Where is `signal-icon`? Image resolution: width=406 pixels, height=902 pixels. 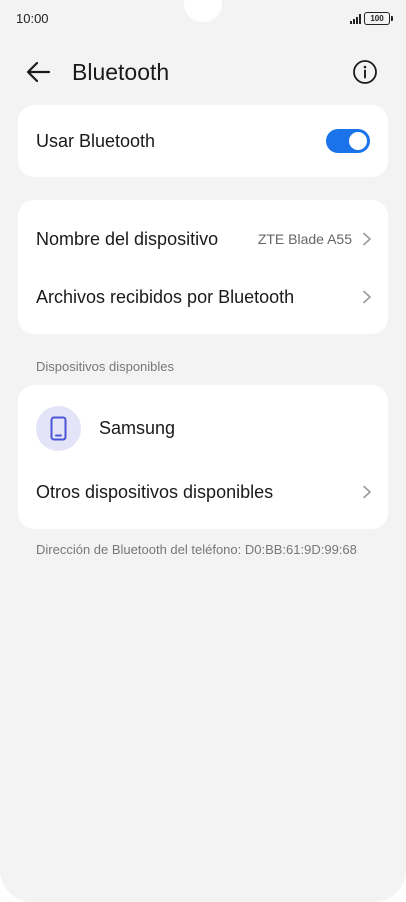
signal-icon is located at coordinates (355, 18).